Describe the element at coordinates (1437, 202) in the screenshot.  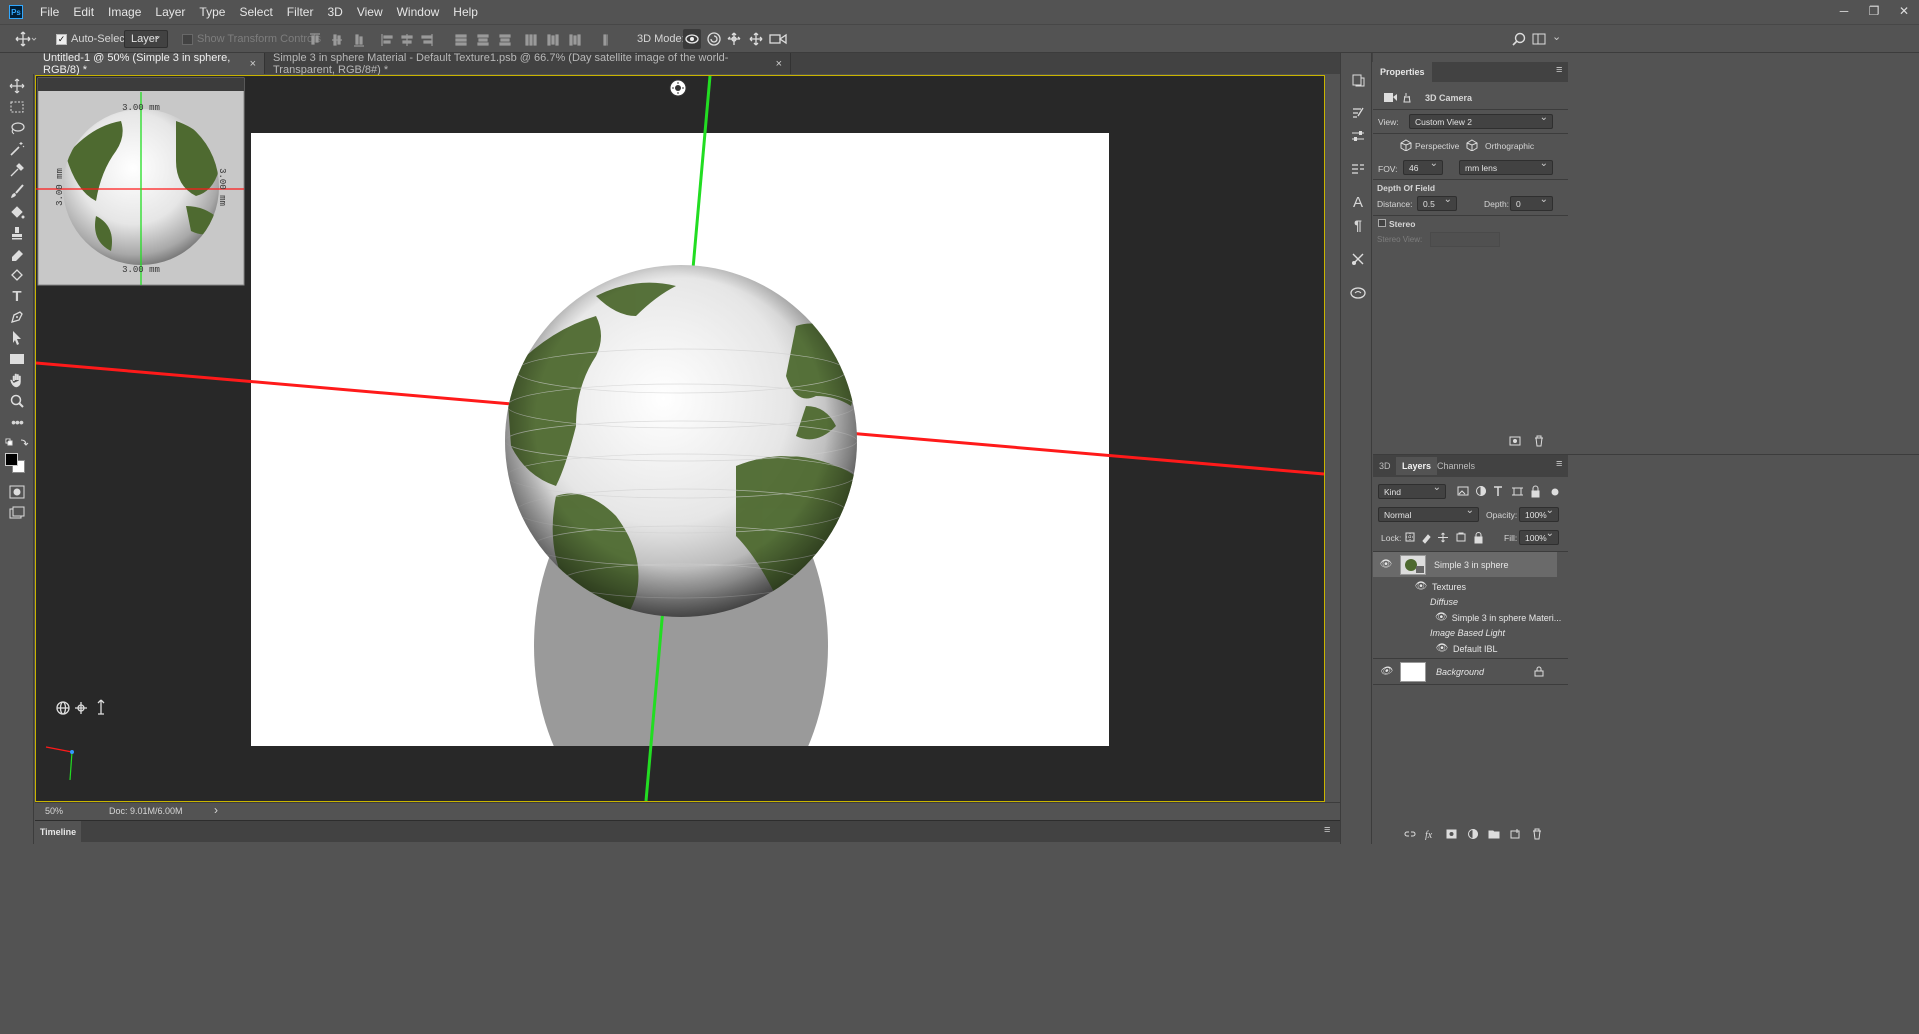
I see `distance-input: 0.5` at that location.